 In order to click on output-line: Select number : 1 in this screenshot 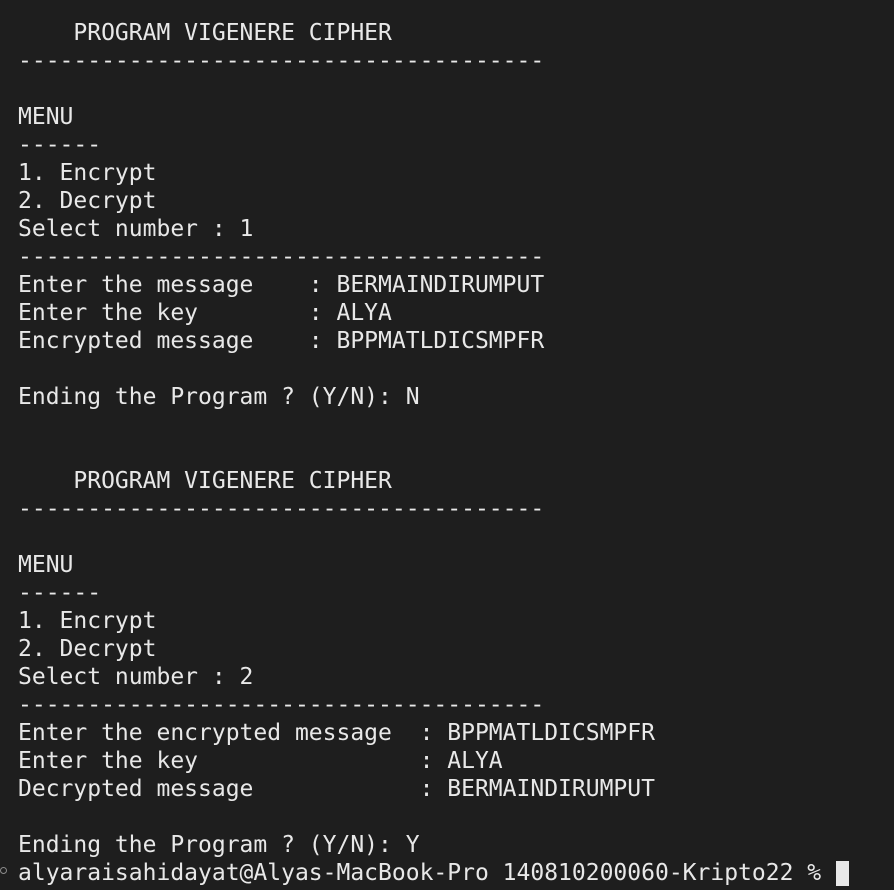, I will do `click(136, 229)`.